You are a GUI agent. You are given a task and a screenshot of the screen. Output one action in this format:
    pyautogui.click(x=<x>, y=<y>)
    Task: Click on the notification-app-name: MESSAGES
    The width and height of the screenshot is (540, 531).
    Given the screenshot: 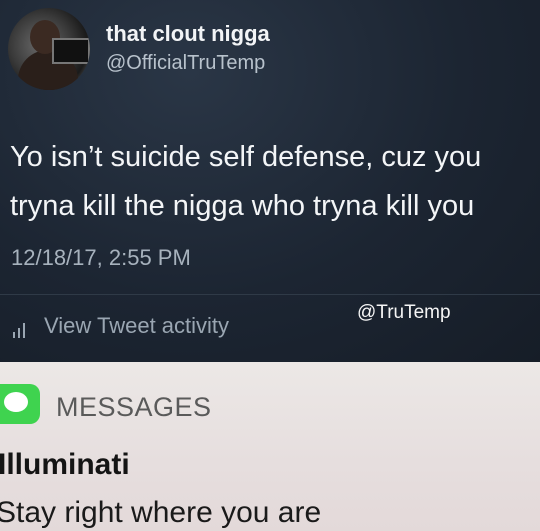 What is the action you would take?
    pyautogui.click(x=134, y=407)
    